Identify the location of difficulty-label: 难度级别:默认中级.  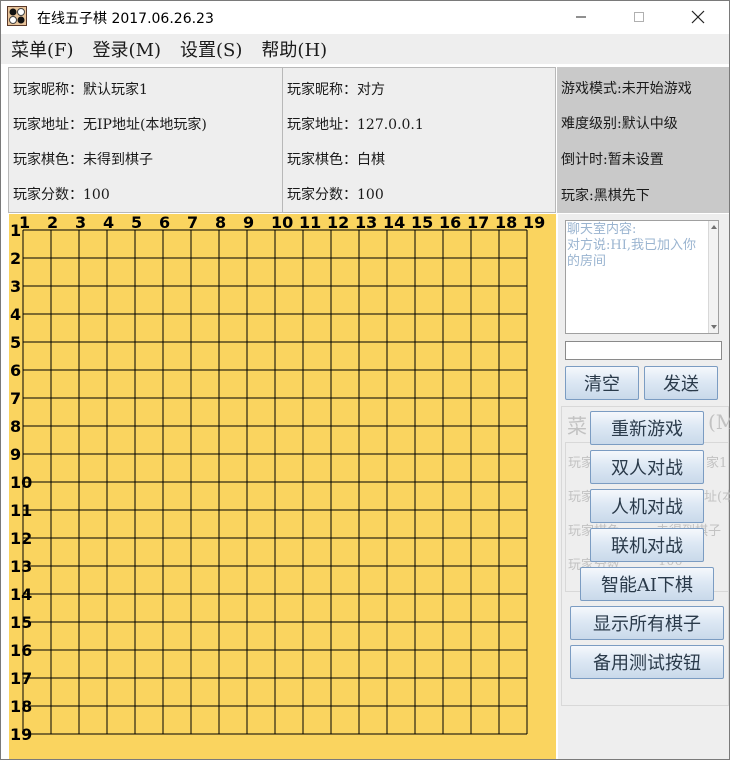
(619, 124).